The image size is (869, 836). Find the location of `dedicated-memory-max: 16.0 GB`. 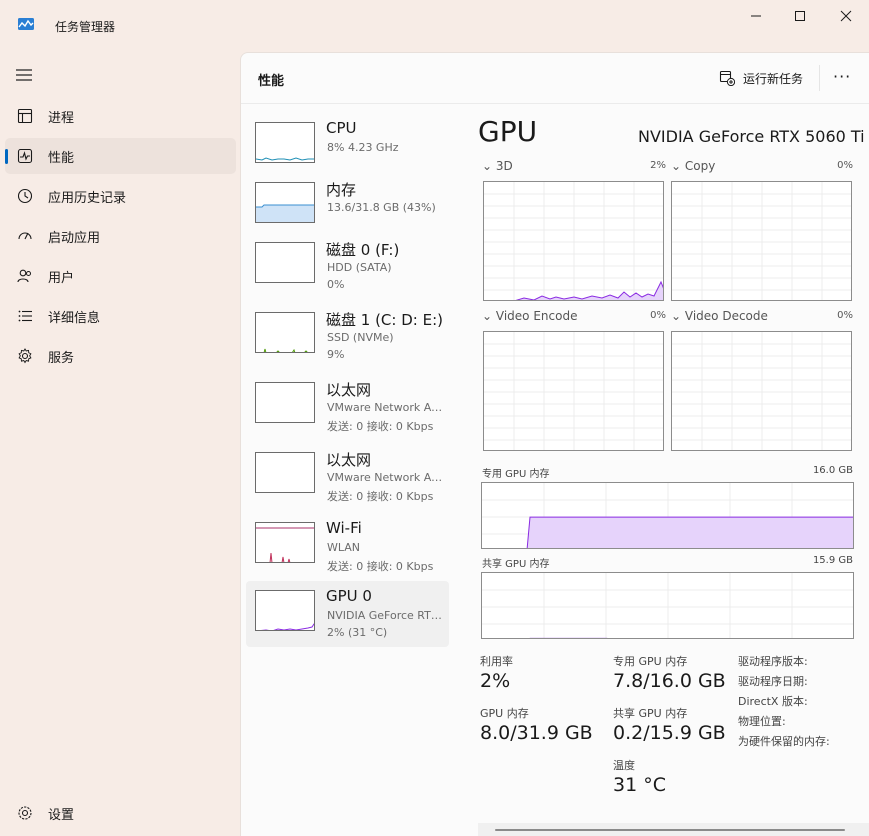

dedicated-memory-max: 16.0 GB is located at coordinates (832, 470).